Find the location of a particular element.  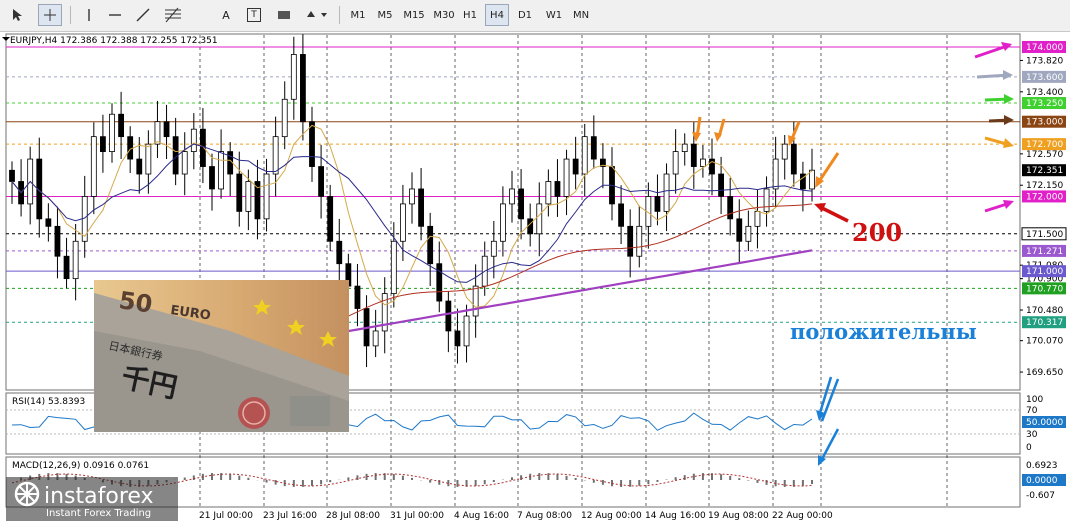

text-label-icon: T is located at coordinates (254, 15).